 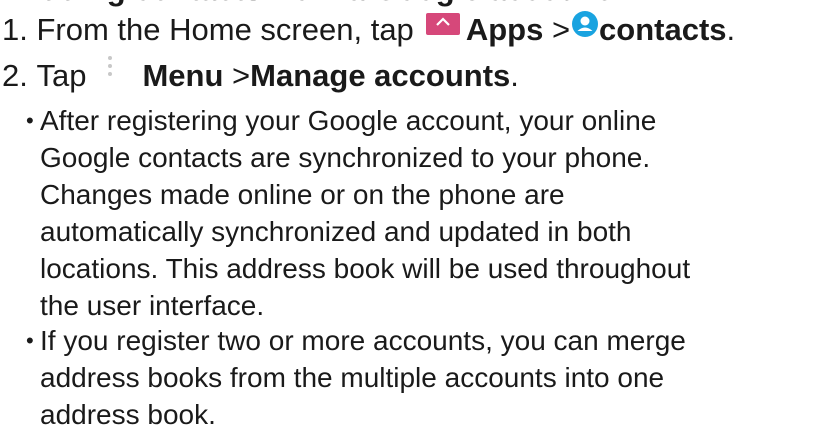 I want to click on step-number: 1., so click(x=15, y=29).